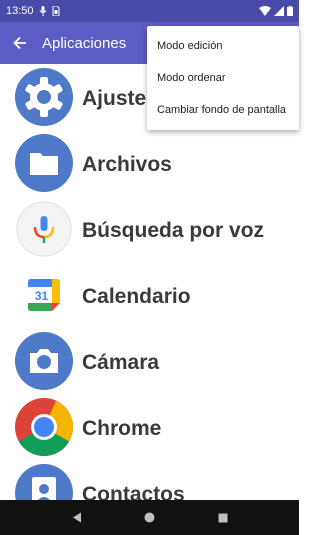 The image size is (320, 535). I want to click on status-right, so click(276, 11).